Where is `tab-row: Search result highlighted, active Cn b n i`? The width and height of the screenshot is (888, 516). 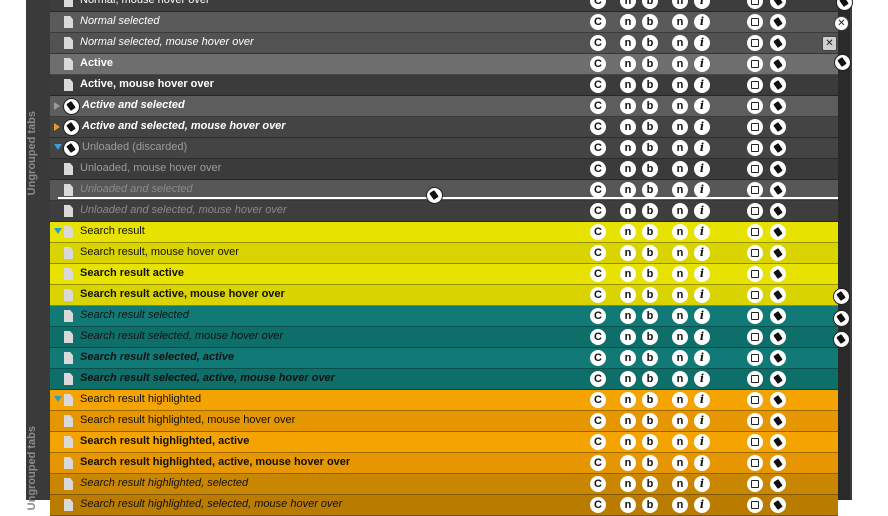
tab-row: Search result highlighted, active Cn b n i is located at coordinates (444, 442).